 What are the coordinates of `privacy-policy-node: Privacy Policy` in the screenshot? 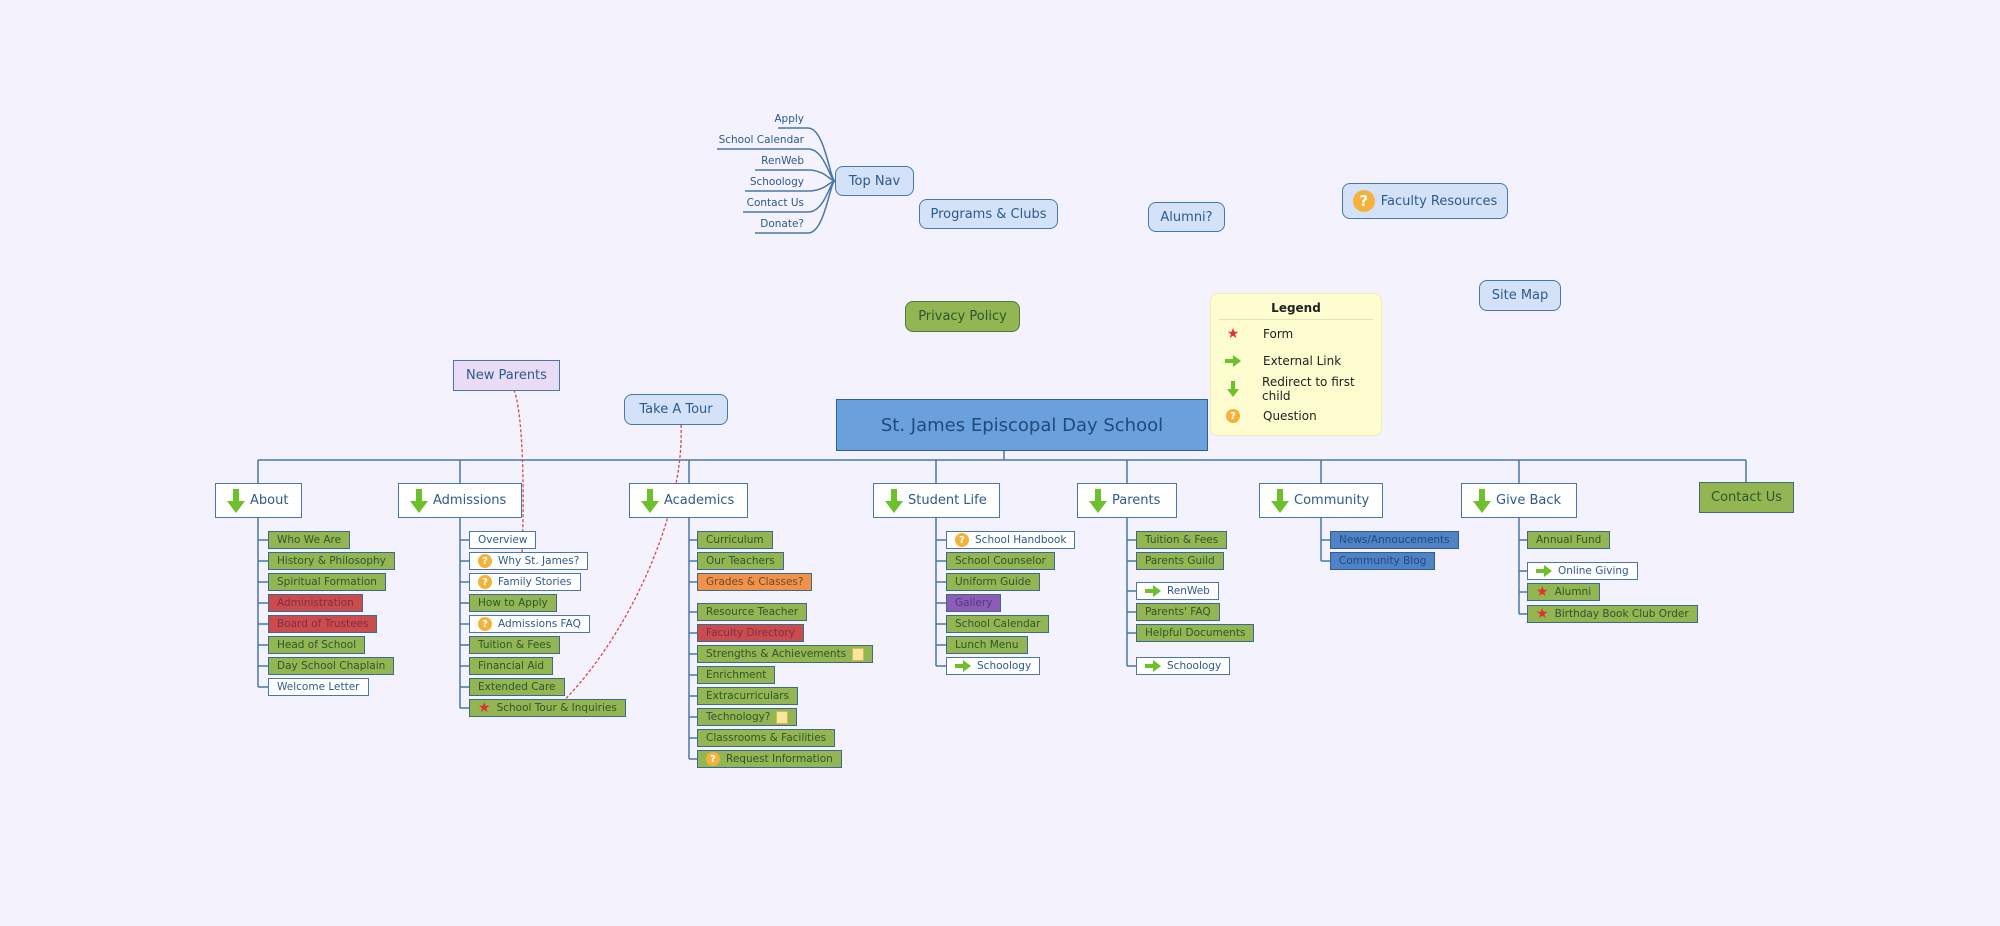 It's located at (962, 316).